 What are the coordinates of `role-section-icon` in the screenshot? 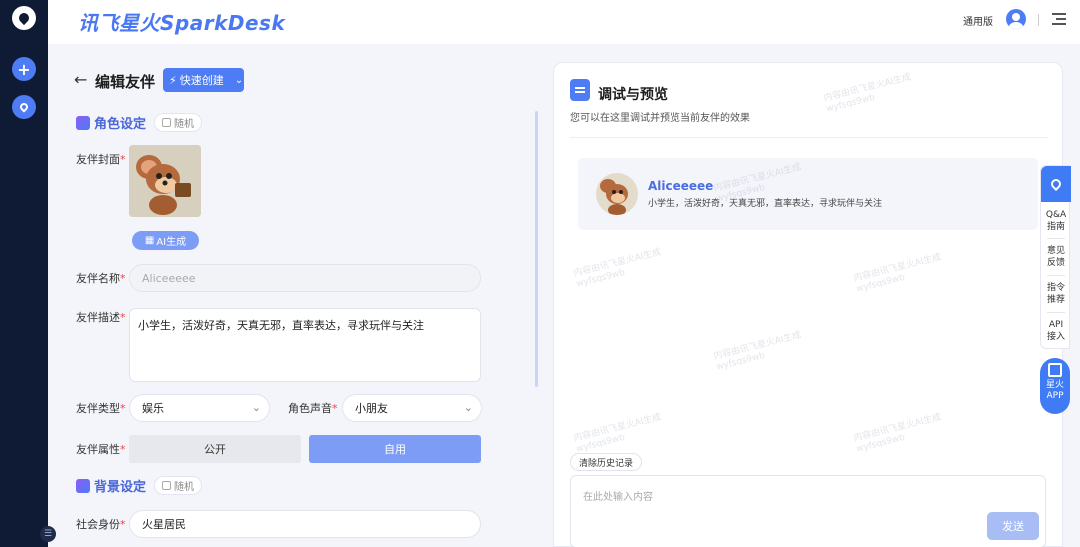 It's located at (83, 122).